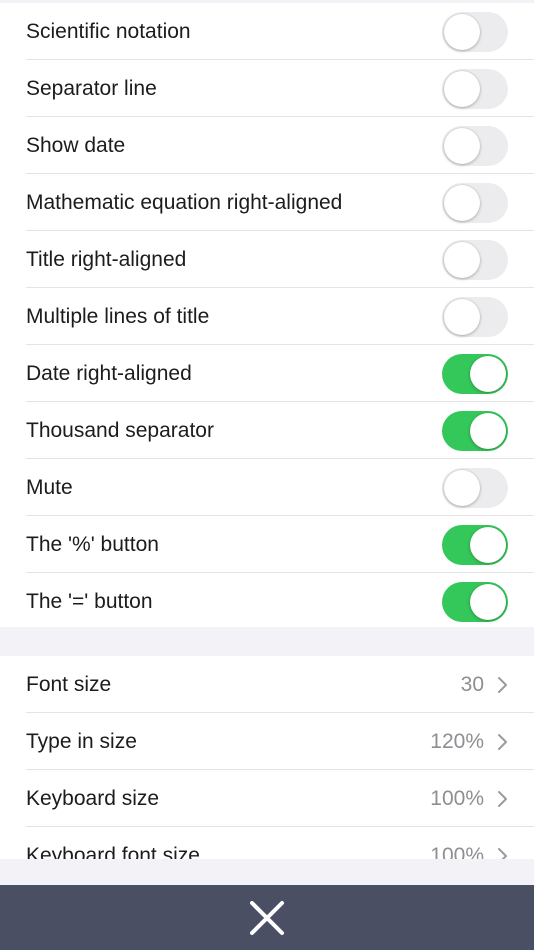 The height and width of the screenshot is (950, 534). I want to click on show-date-toggle, so click(475, 145).